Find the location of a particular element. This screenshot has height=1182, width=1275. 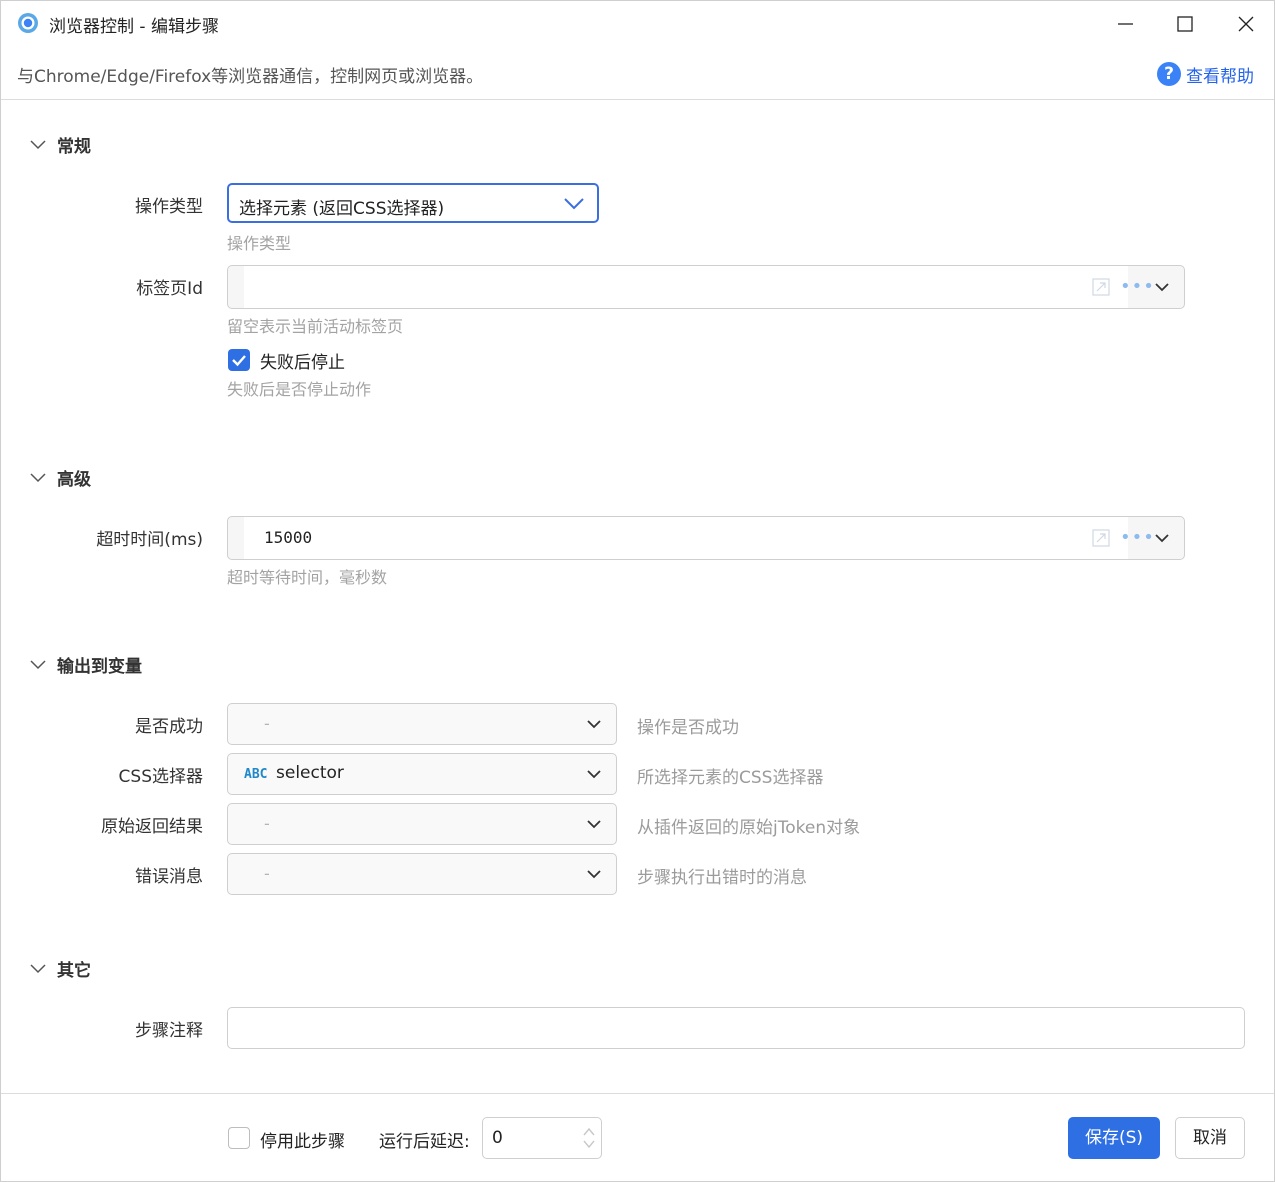

maximize-icon is located at coordinates (1185, 24).